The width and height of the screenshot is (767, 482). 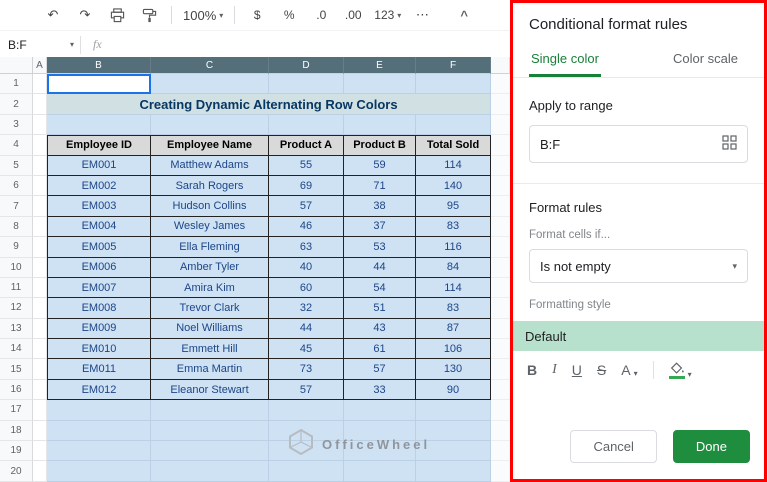 What do you see at coordinates (577, 370) in the screenshot?
I see `underline-button: U` at bounding box center [577, 370].